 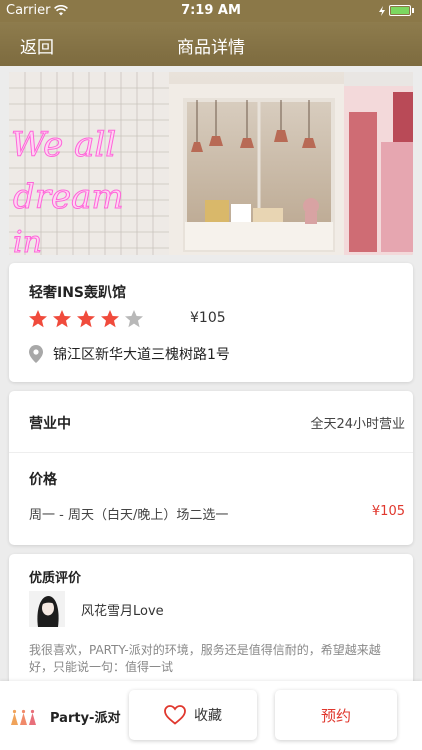 I want to click on battery-icon, so click(x=400, y=10).